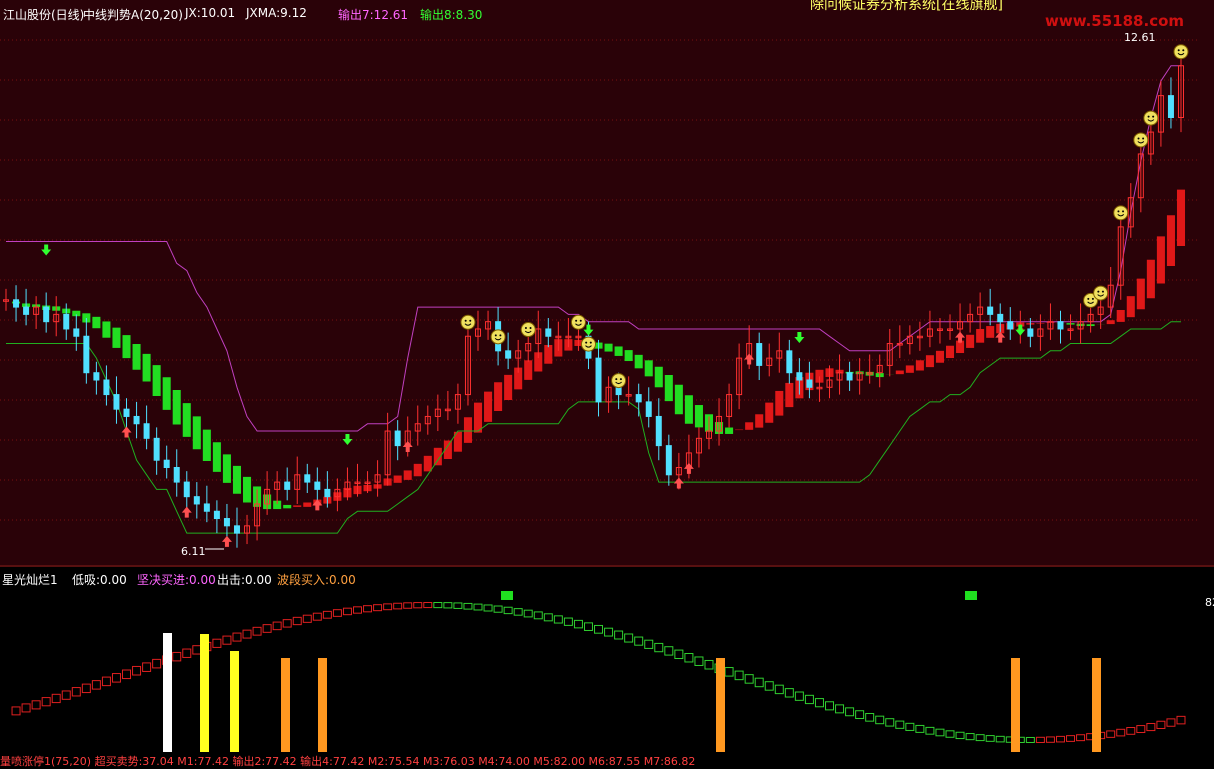  What do you see at coordinates (373, 15) in the screenshot?
I see `output7-value: 输出7:12.61` at bounding box center [373, 15].